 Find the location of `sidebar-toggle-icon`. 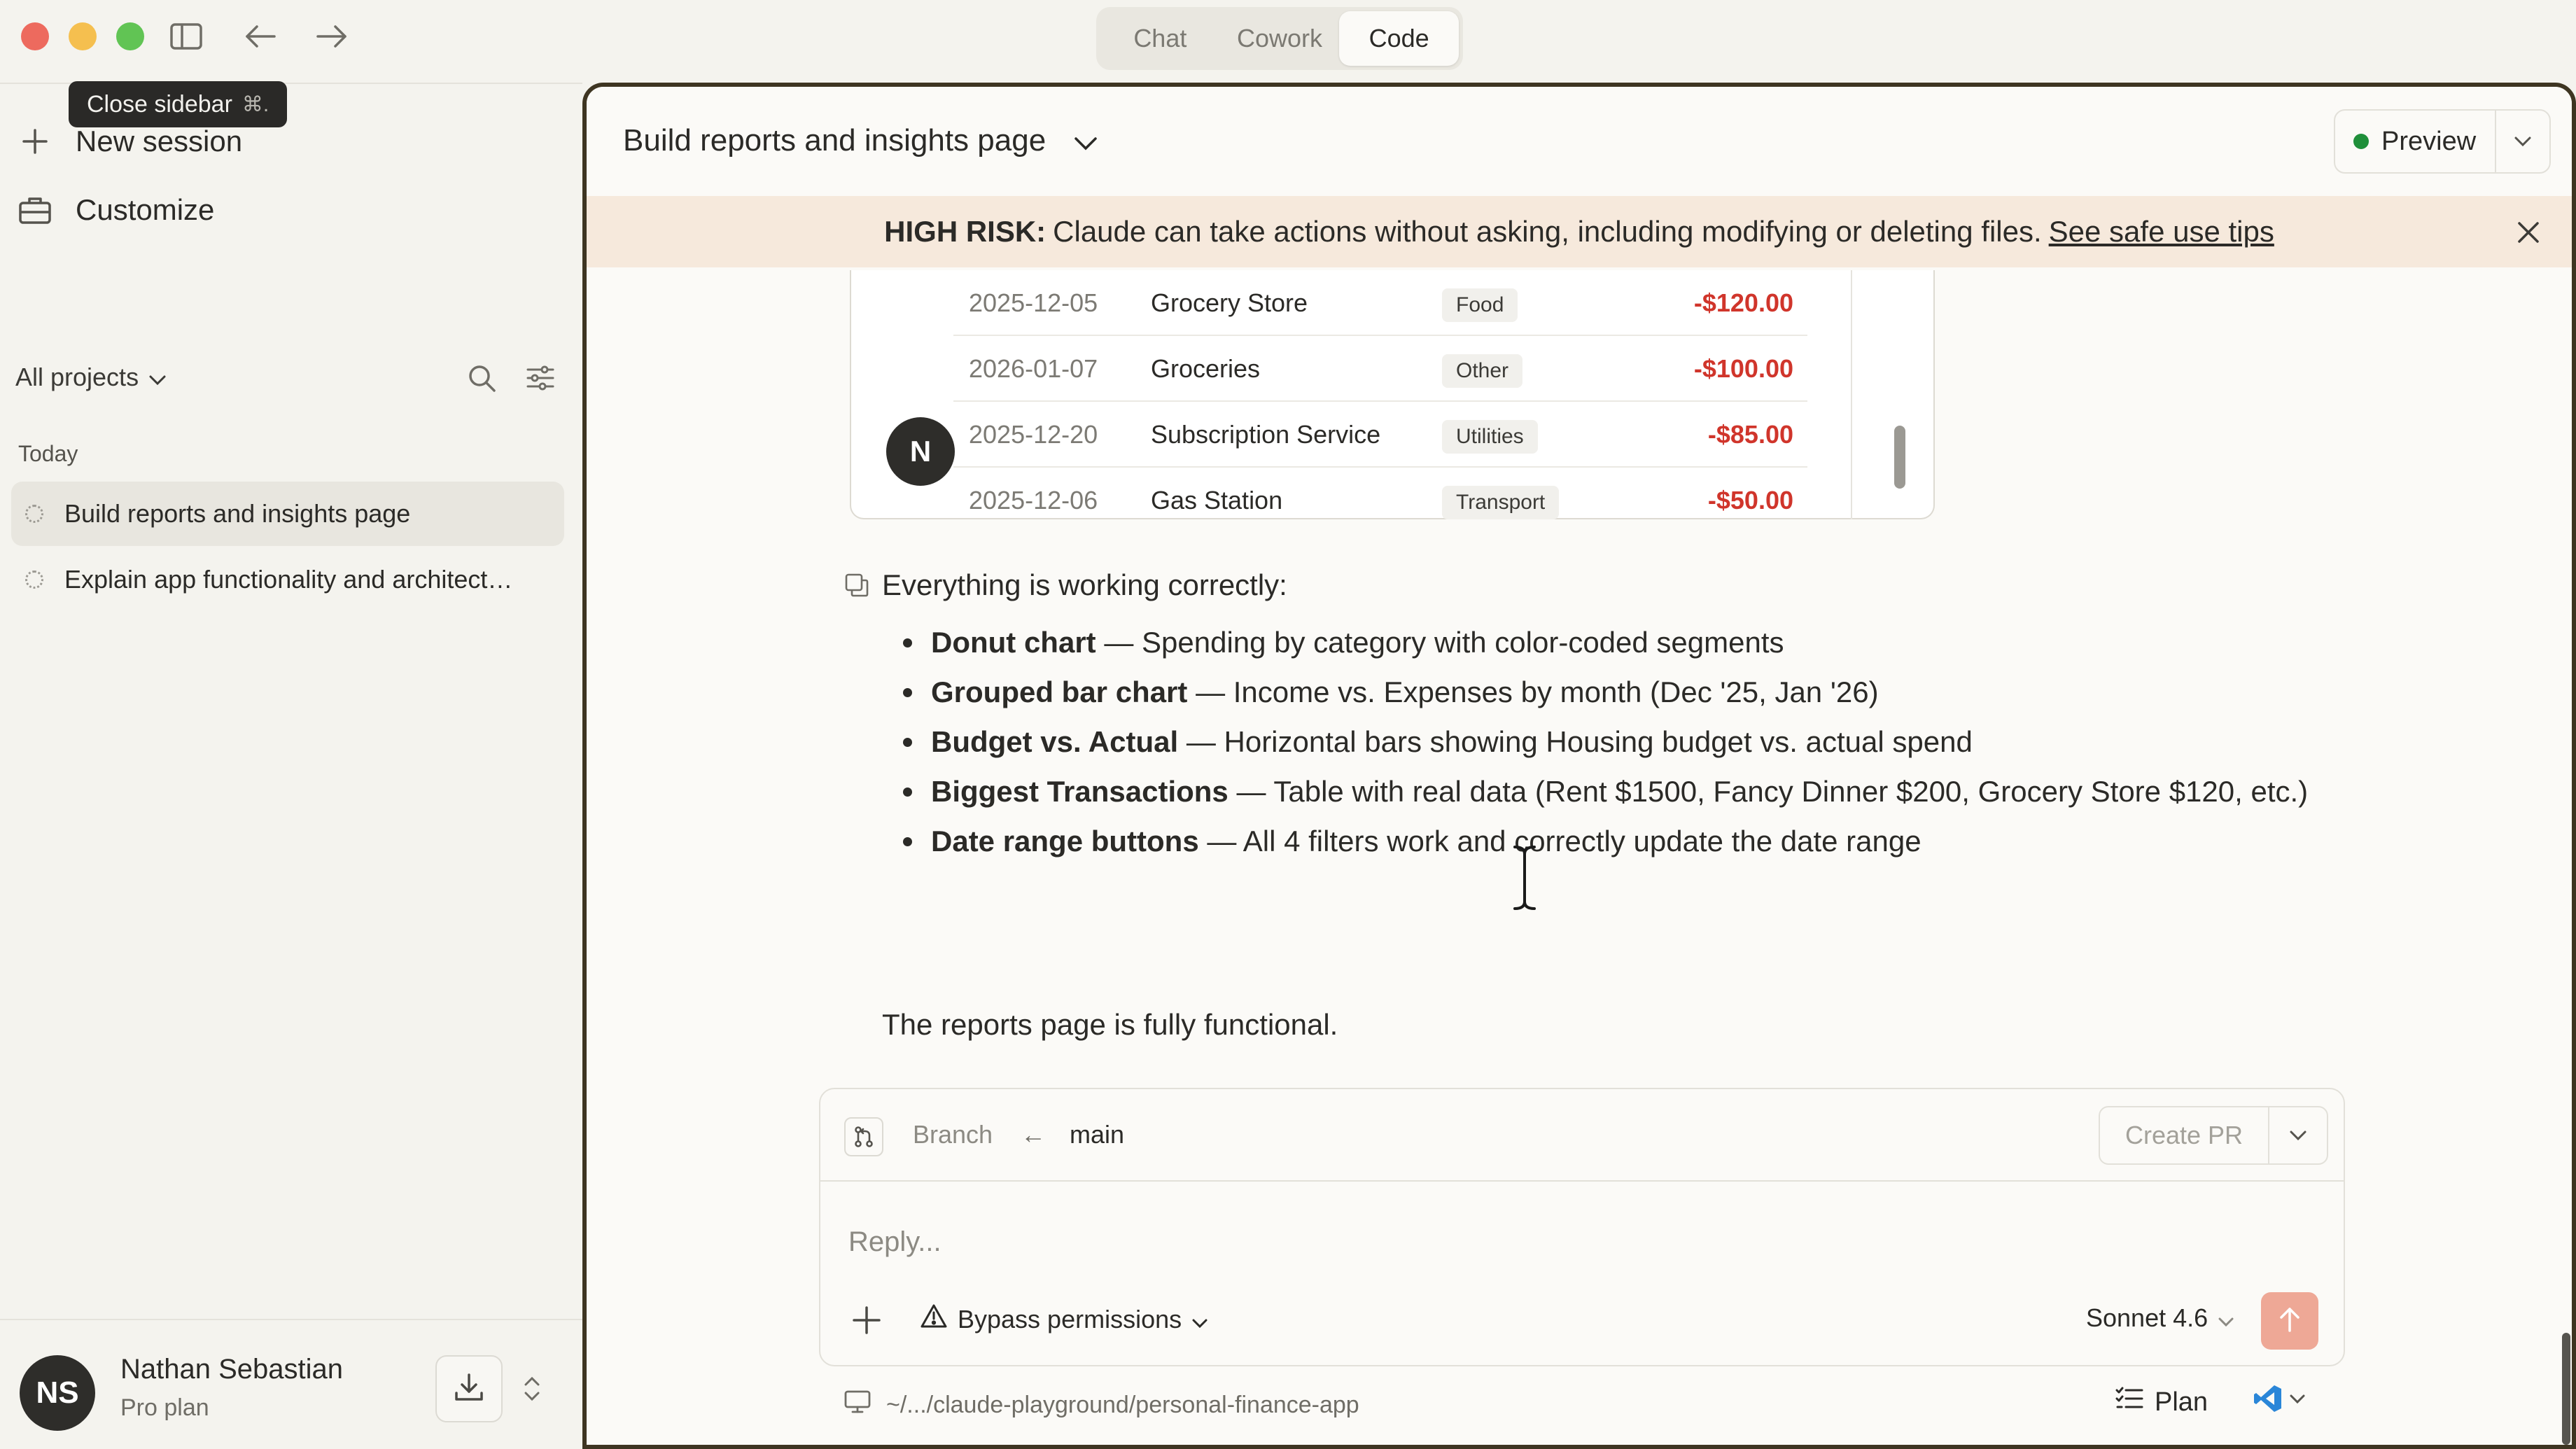

sidebar-toggle-icon is located at coordinates (186, 36).